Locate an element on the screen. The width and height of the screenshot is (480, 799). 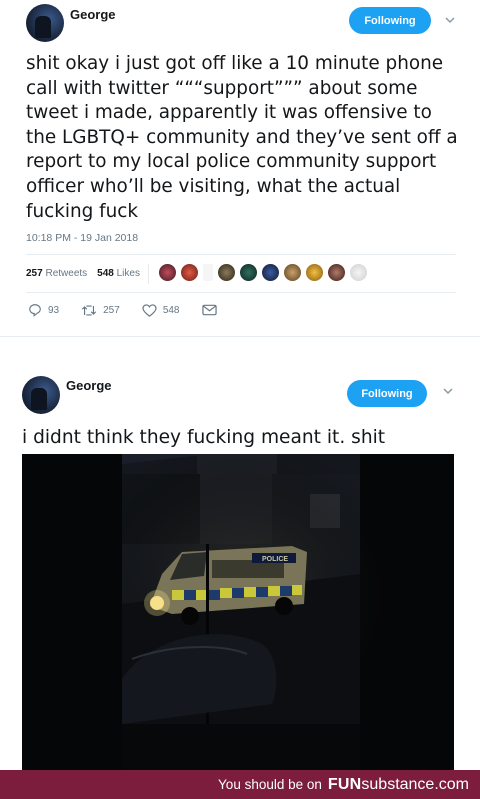
likes-stat: 548 Likes is located at coordinates (118, 273).